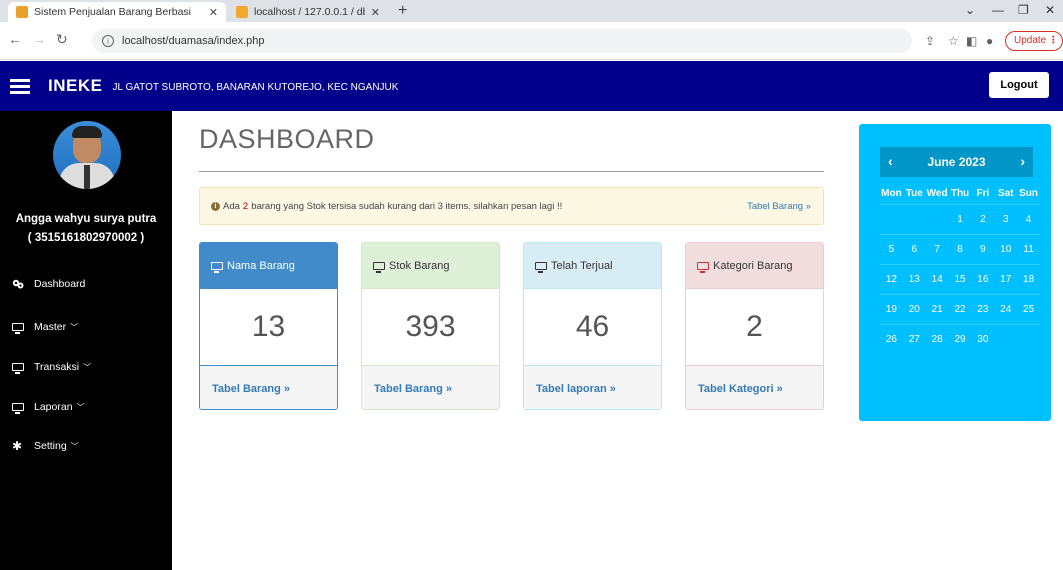  Describe the element at coordinates (430, 326) in the screenshot. I see `card-stok-barang: Stok Barang 393 Tabel Barang »` at that location.